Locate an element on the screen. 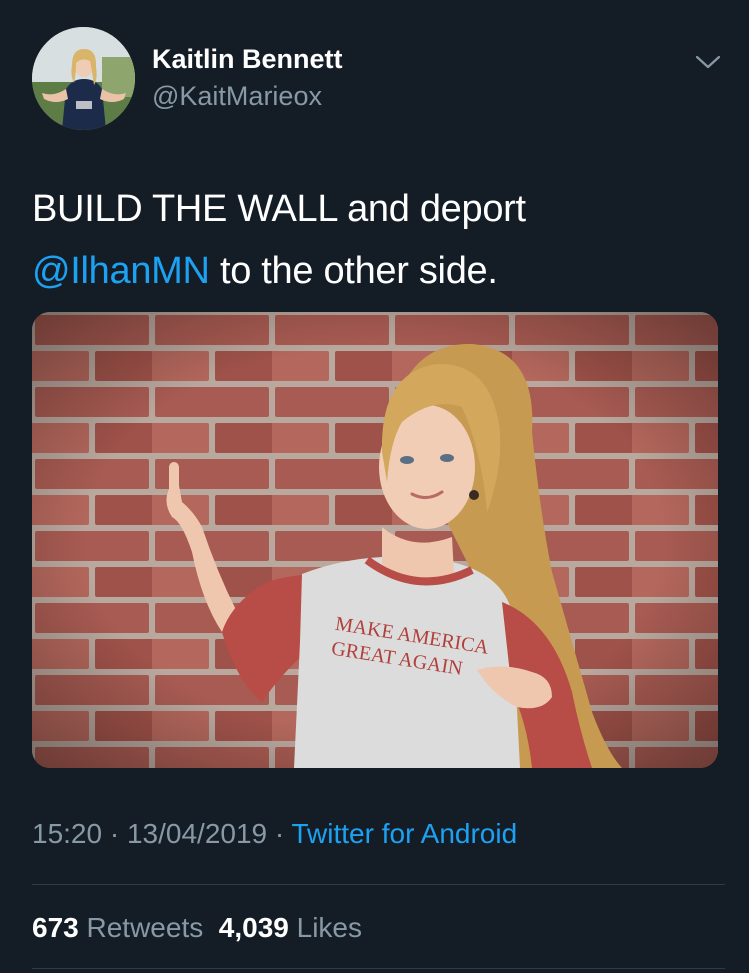 The width and height of the screenshot is (749, 973). tweet-text-start: BUILD THE WALL and deport is located at coordinates (279, 209).